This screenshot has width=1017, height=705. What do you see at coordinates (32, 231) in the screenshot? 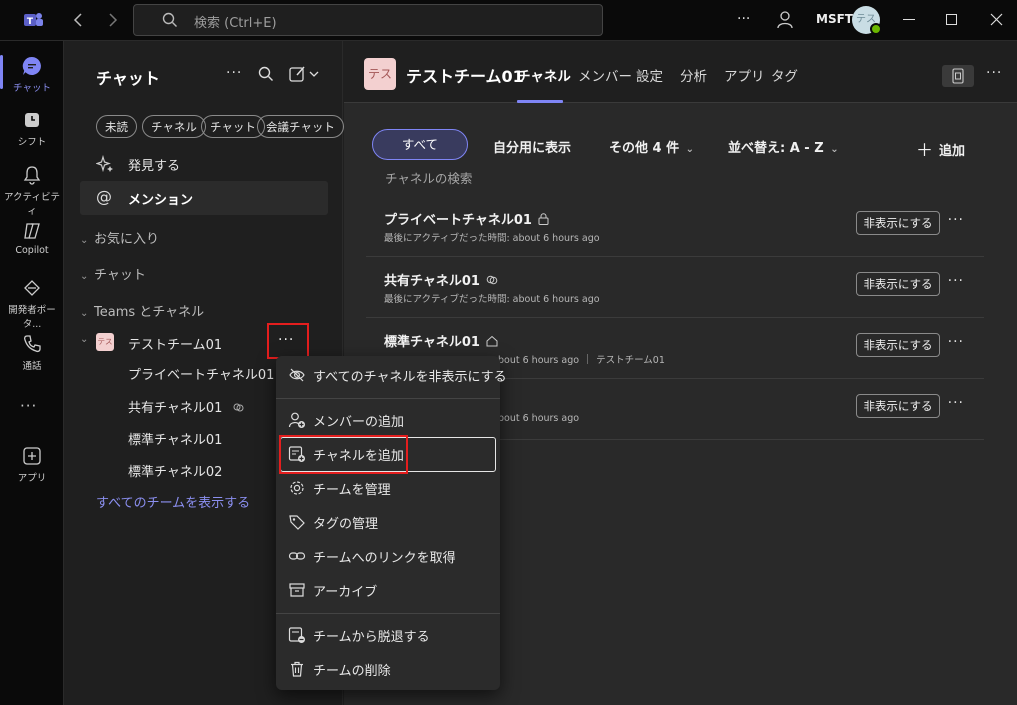
I see `copilot-icon` at bounding box center [32, 231].